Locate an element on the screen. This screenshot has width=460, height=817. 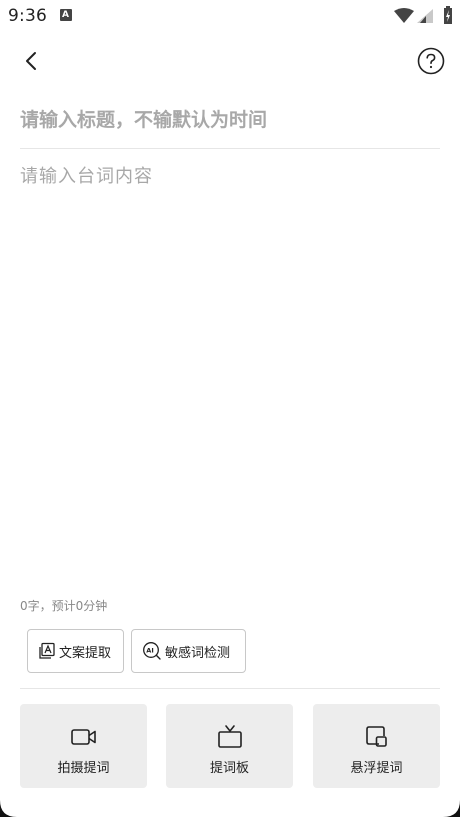
video-camera-icon is located at coordinates (84, 737).